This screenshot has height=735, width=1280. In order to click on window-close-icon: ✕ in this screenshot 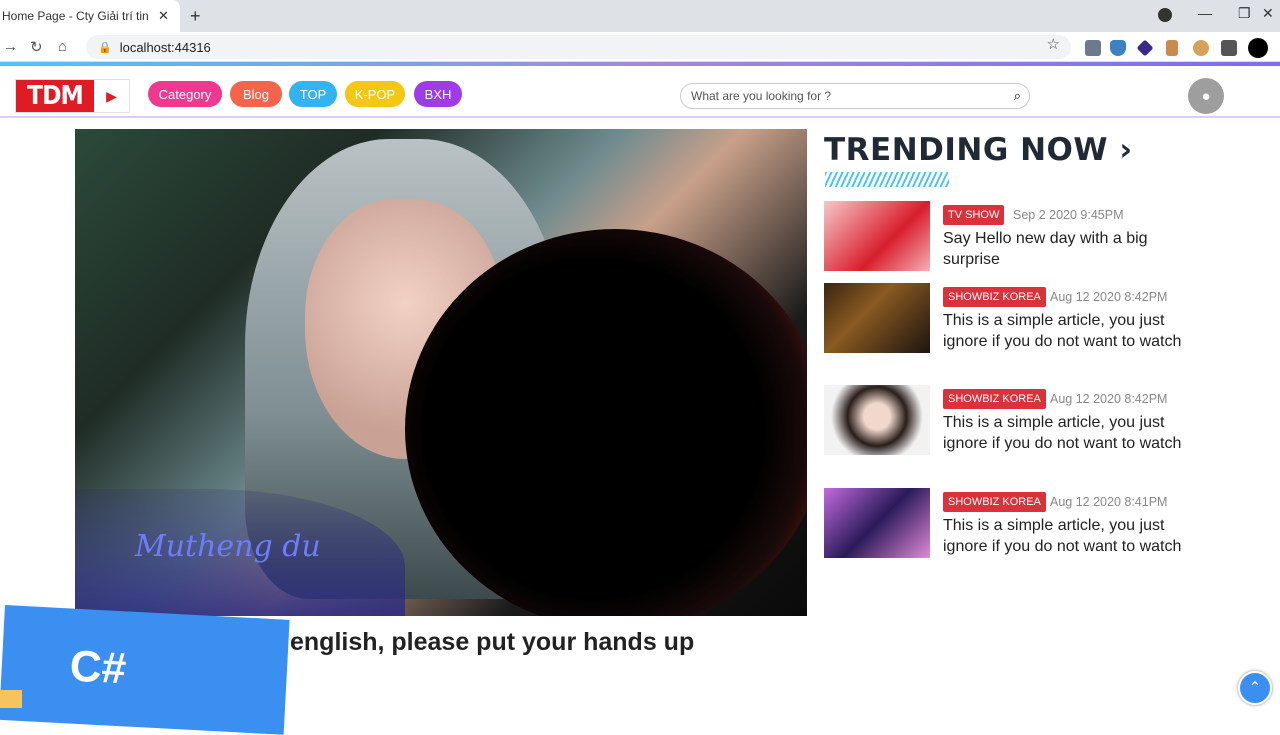, I will do `click(1268, 13)`.